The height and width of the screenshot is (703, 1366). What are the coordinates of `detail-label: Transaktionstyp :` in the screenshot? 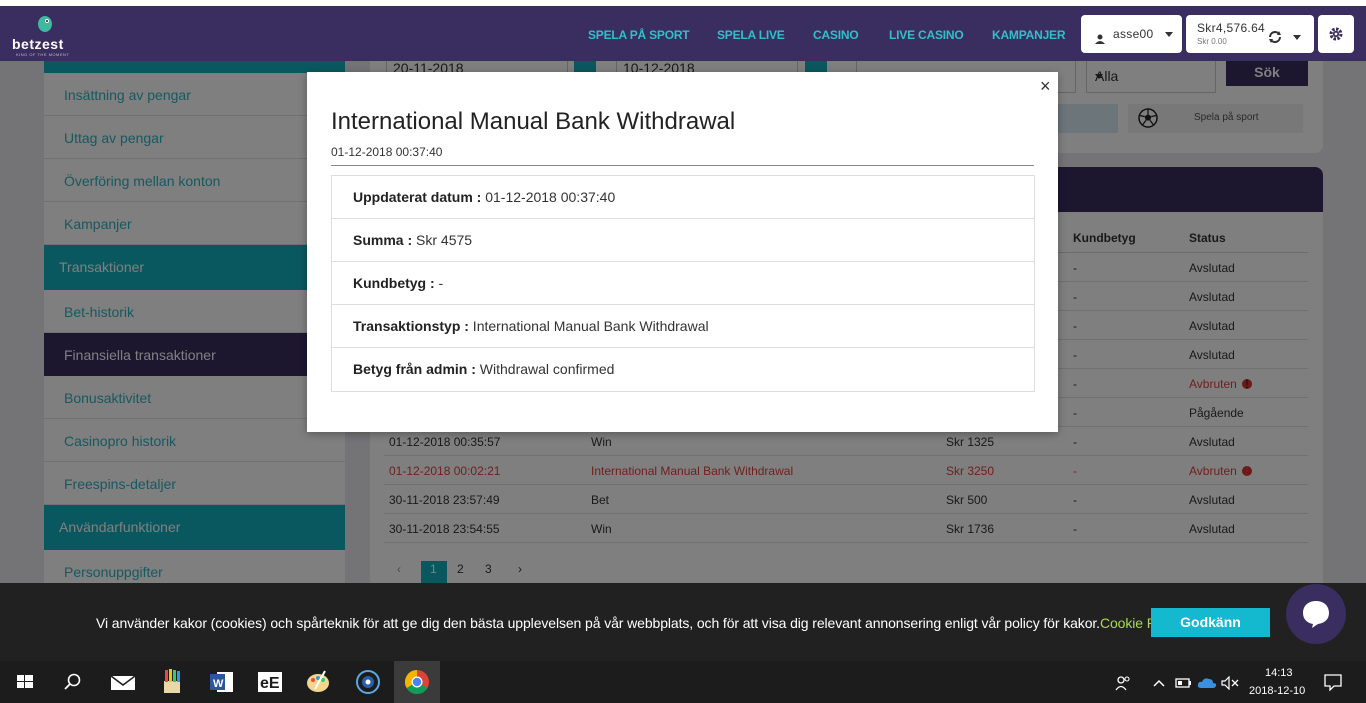 It's located at (411, 326).